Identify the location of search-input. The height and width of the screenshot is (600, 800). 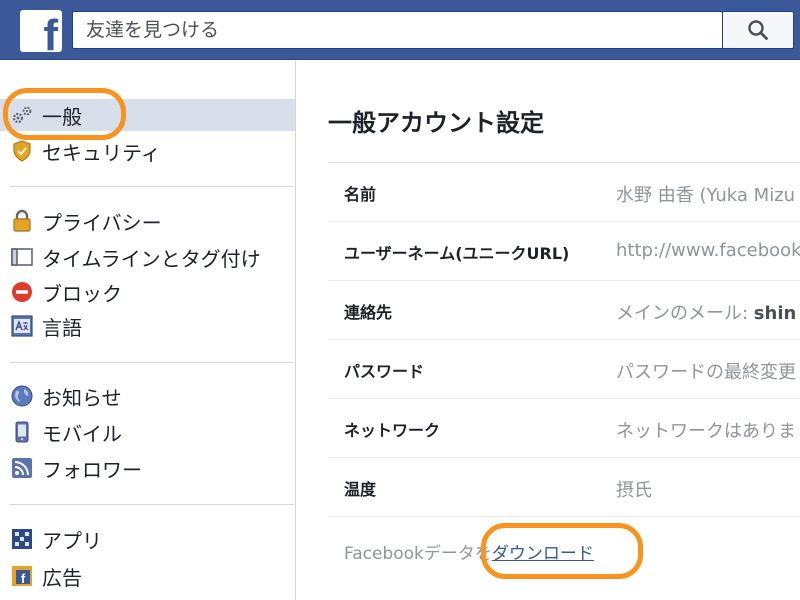
(397, 30).